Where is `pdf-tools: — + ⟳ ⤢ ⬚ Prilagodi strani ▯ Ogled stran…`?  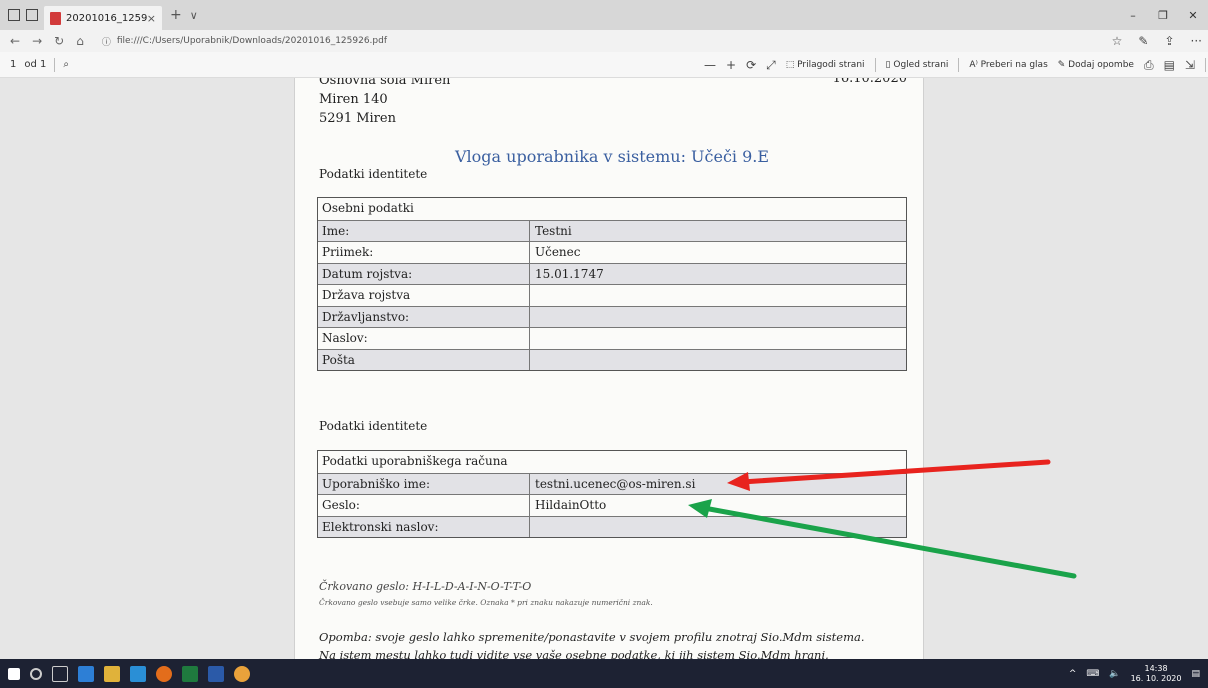 pdf-tools: — + ⟳ ⤢ ⬚ Prilagodi strani ▯ Ogled stran… is located at coordinates (956, 65).